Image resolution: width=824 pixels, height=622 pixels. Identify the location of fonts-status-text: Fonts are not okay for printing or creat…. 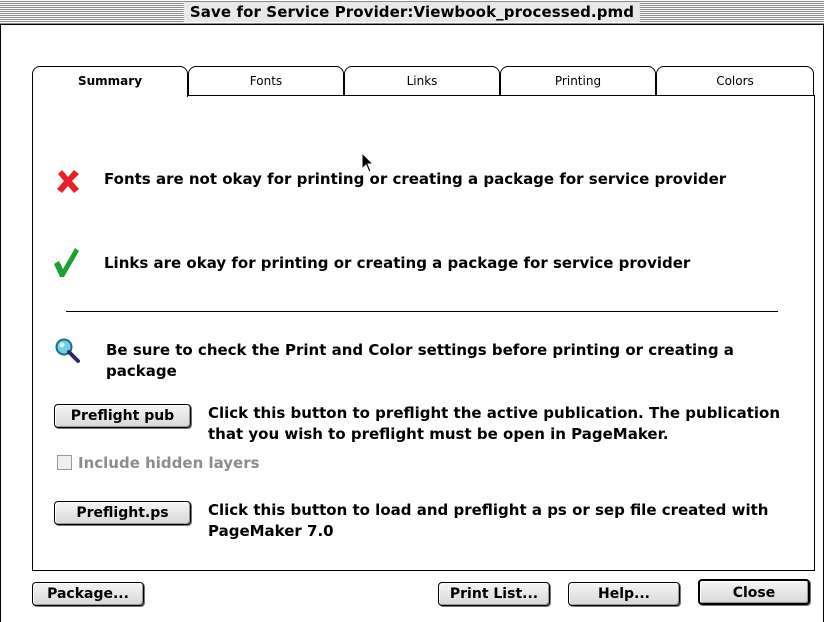
(415, 179).